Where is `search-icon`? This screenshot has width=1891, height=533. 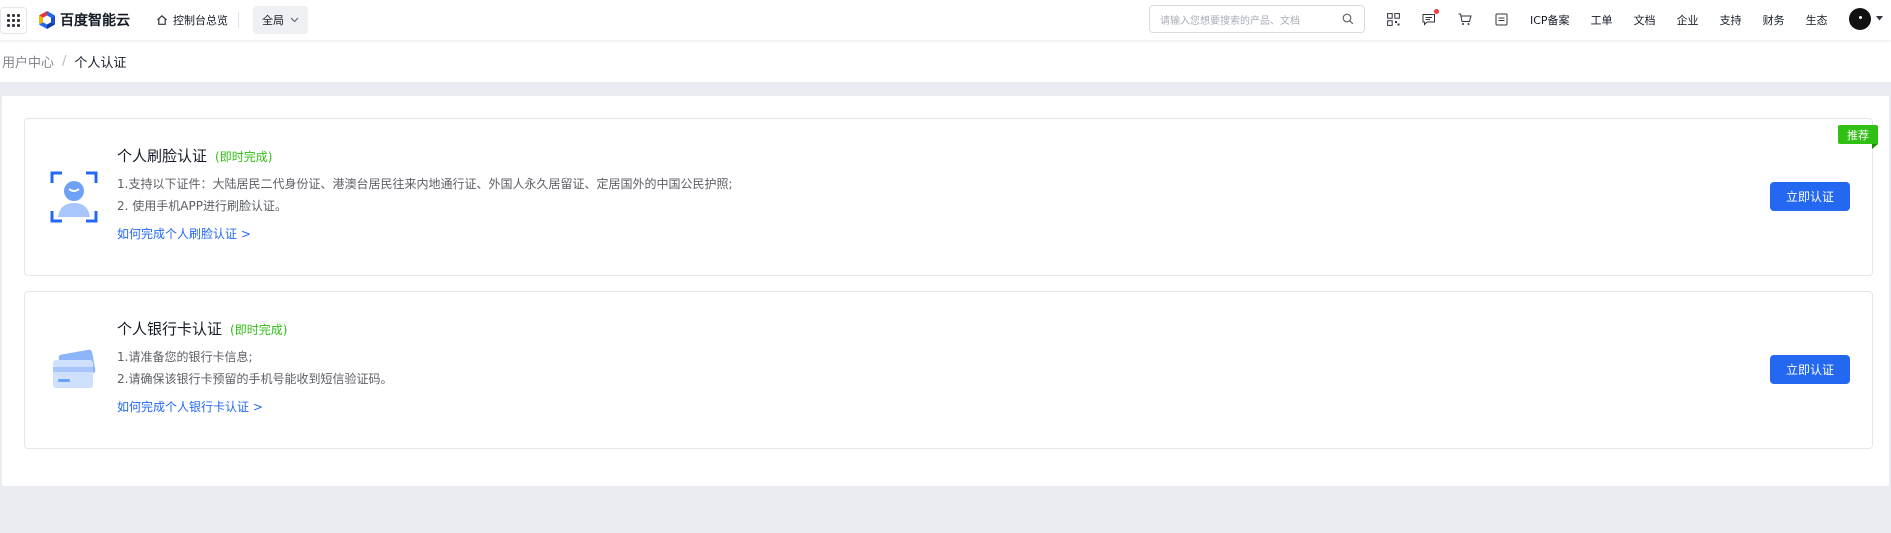 search-icon is located at coordinates (1348, 19).